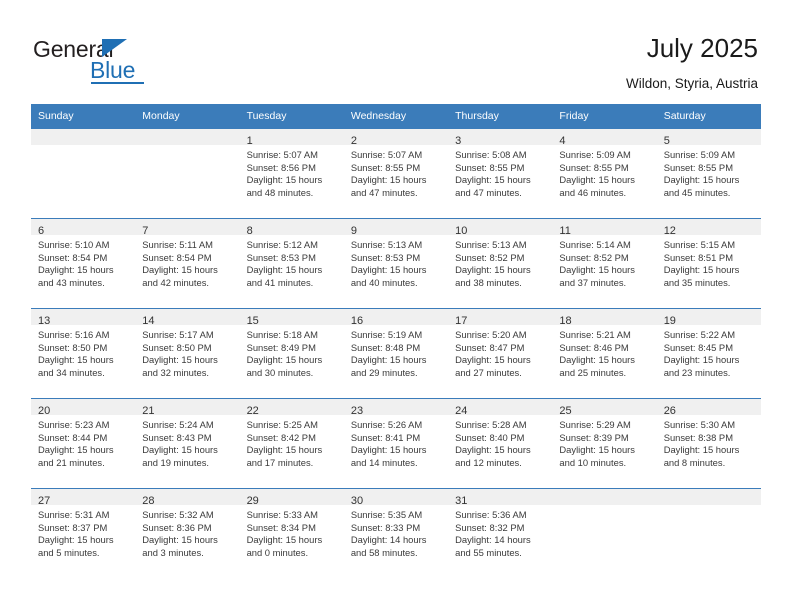 The image size is (792, 612). What do you see at coordinates (565, 321) in the screenshot?
I see `day-number: 18` at bounding box center [565, 321].